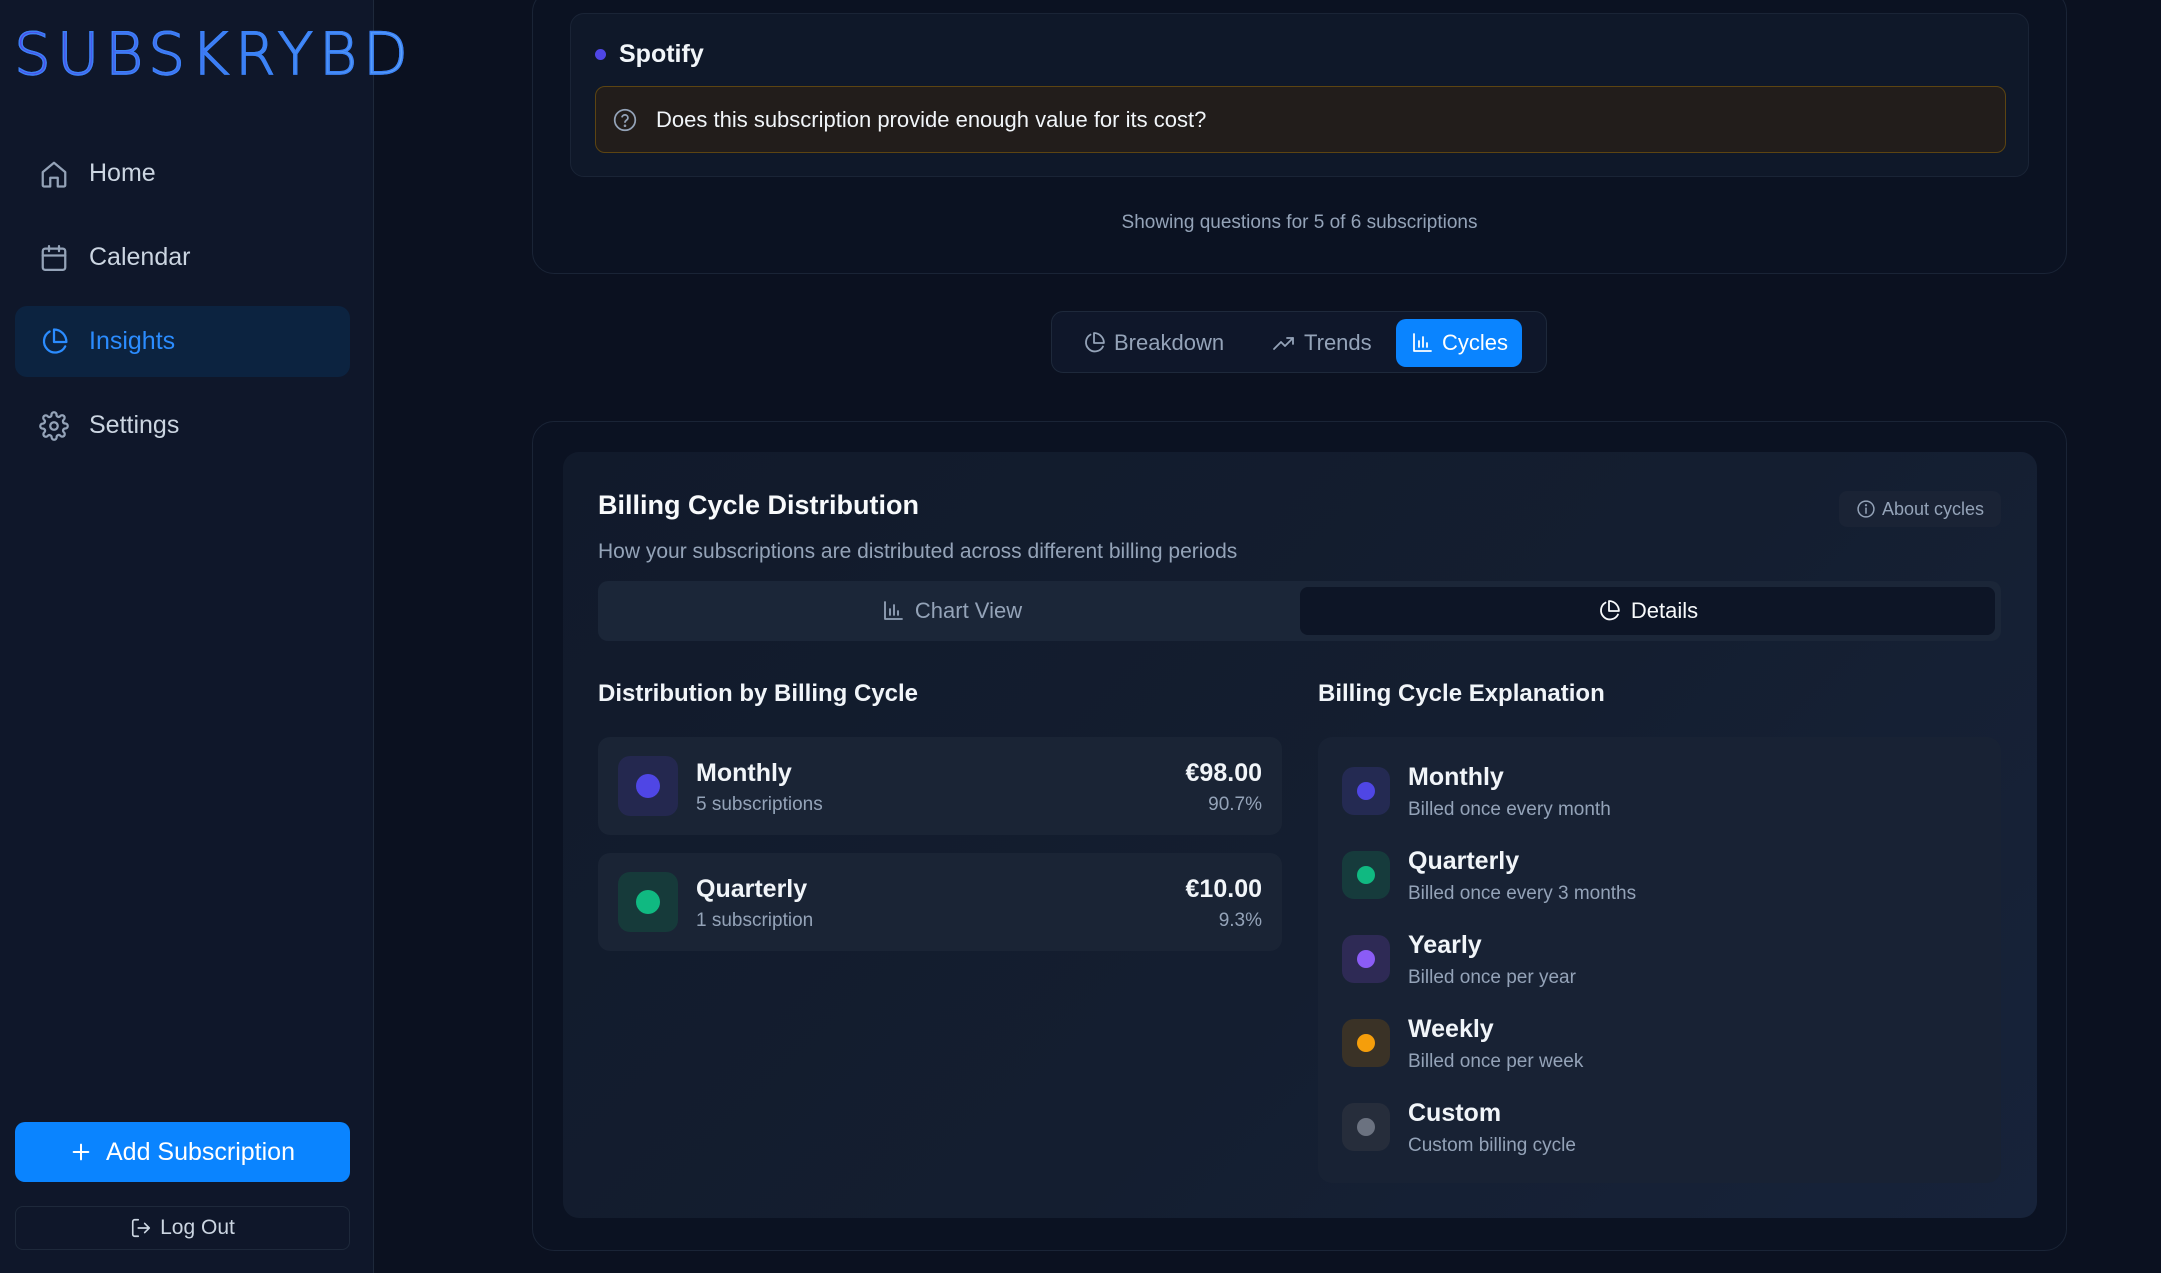 The width and height of the screenshot is (2161, 1273). What do you see at coordinates (81, 1152) in the screenshot?
I see `plus-icon` at bounding box center [81, 1152].